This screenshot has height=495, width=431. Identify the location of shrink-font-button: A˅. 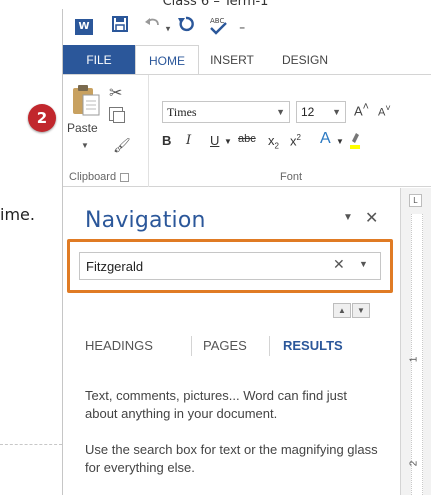
(384, 111).